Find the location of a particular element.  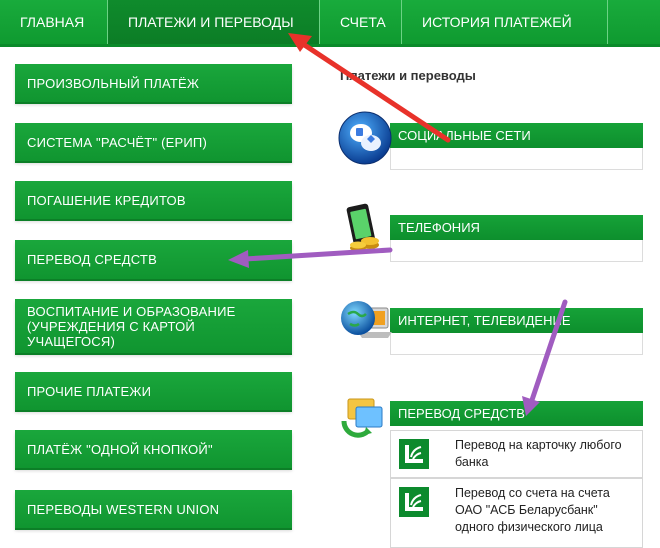

category-label: Интернет, телевидение is located at coordinates (516, 320).